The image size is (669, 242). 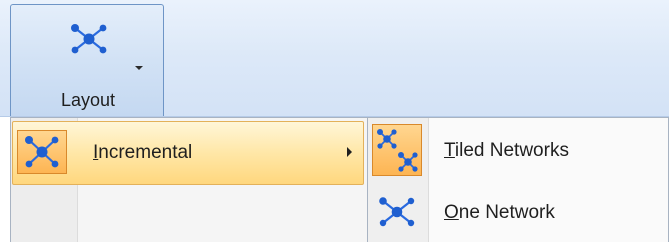 I want to click on submenu-item-one-network: One Network, so click(x=518, y=212).